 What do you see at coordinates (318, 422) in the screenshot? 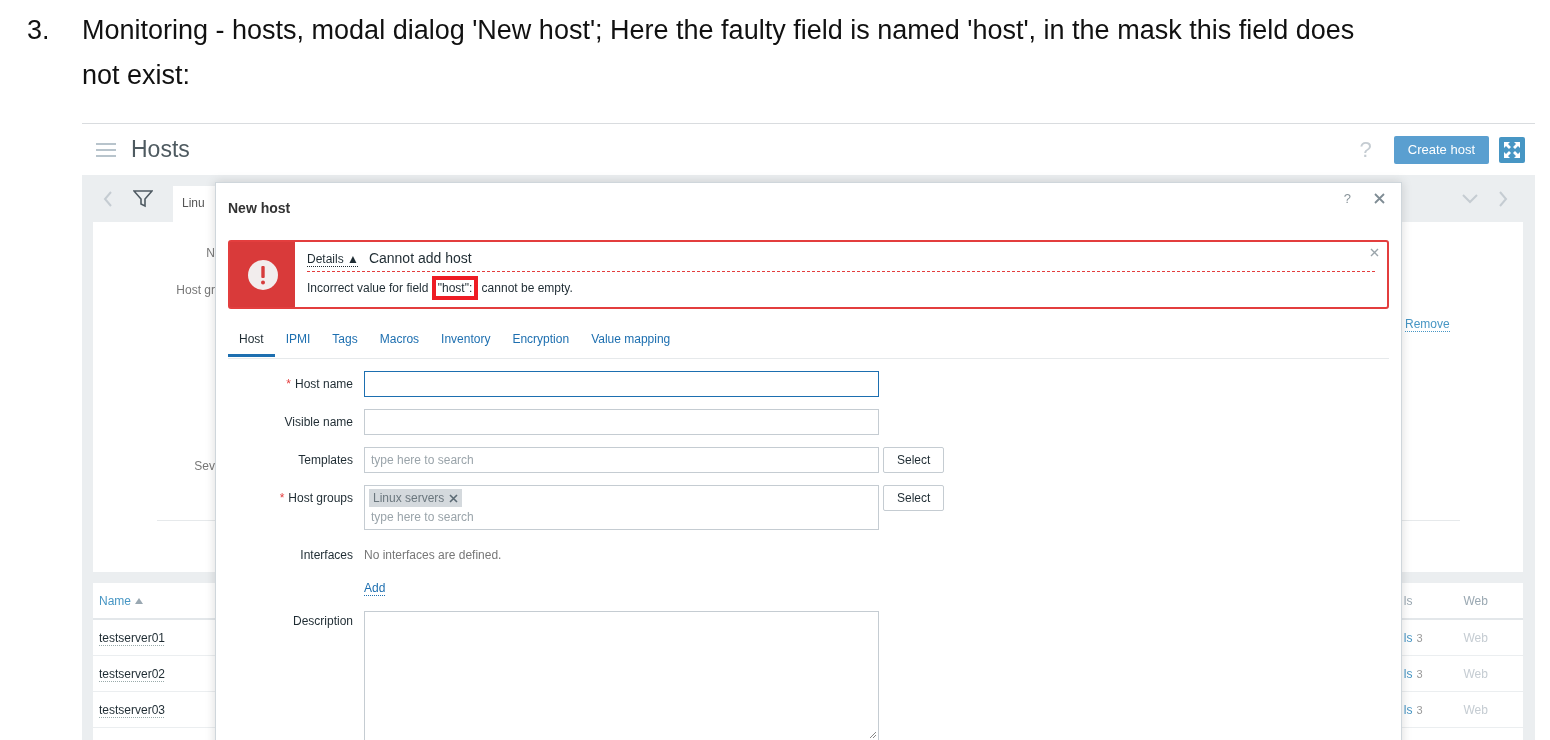
I see `field-label: Visible name` at bounding box center [318, 422].